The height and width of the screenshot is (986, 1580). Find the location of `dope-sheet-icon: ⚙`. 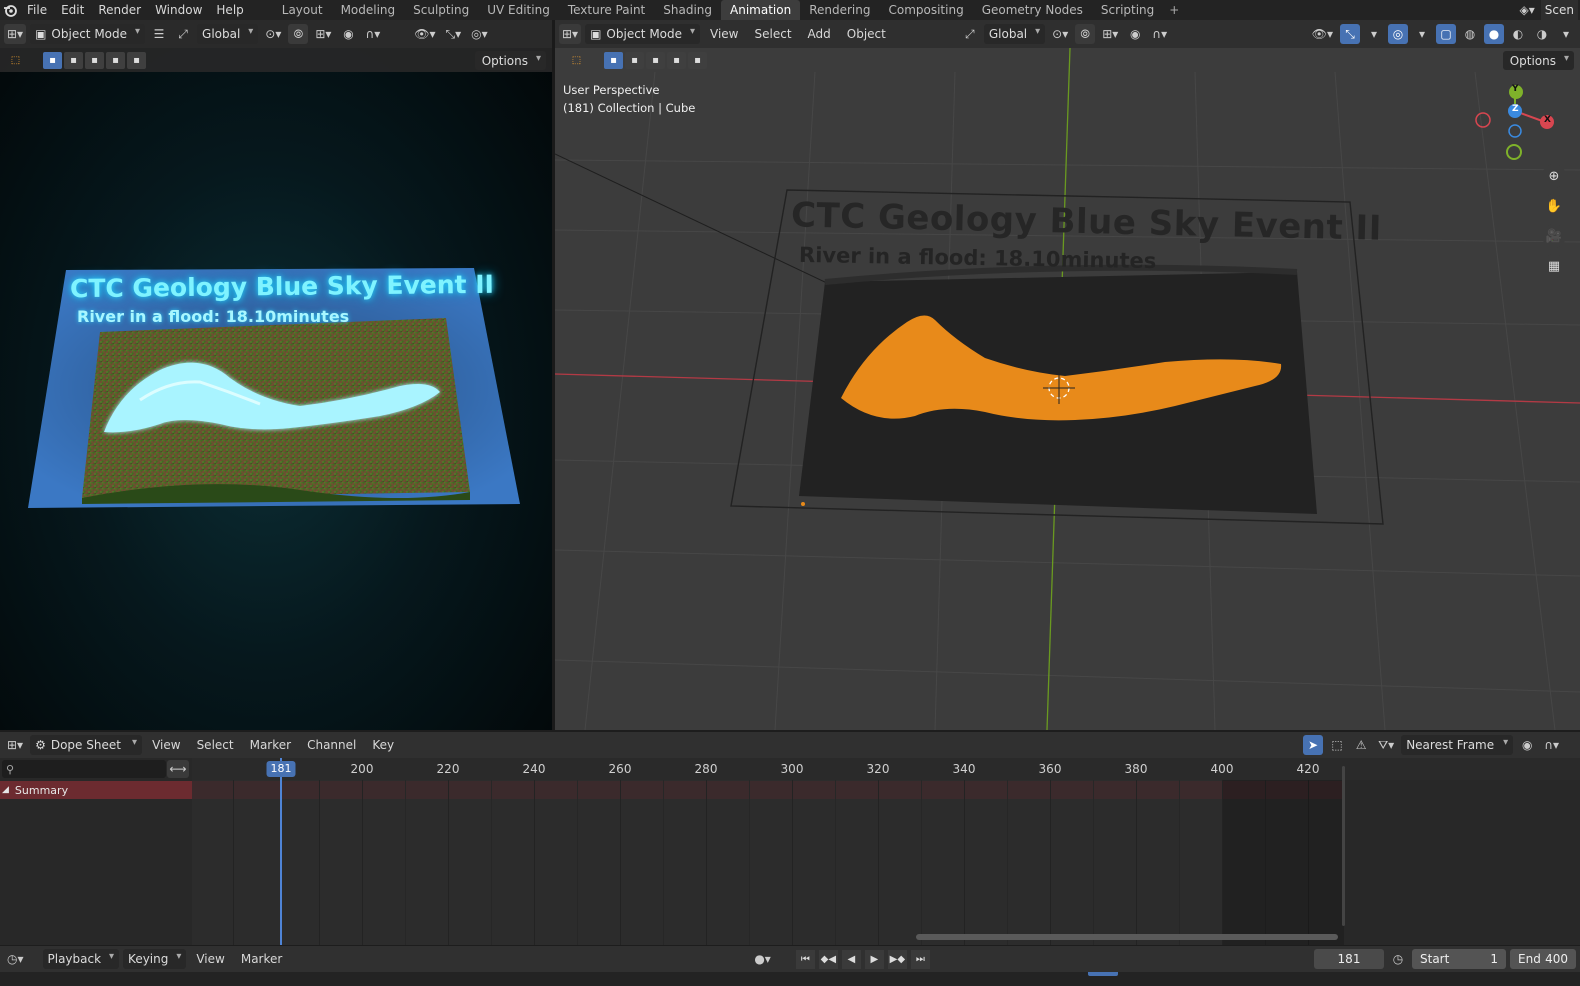

dope-sheet-icon: ⚙ is located at coordinates (40, 745).